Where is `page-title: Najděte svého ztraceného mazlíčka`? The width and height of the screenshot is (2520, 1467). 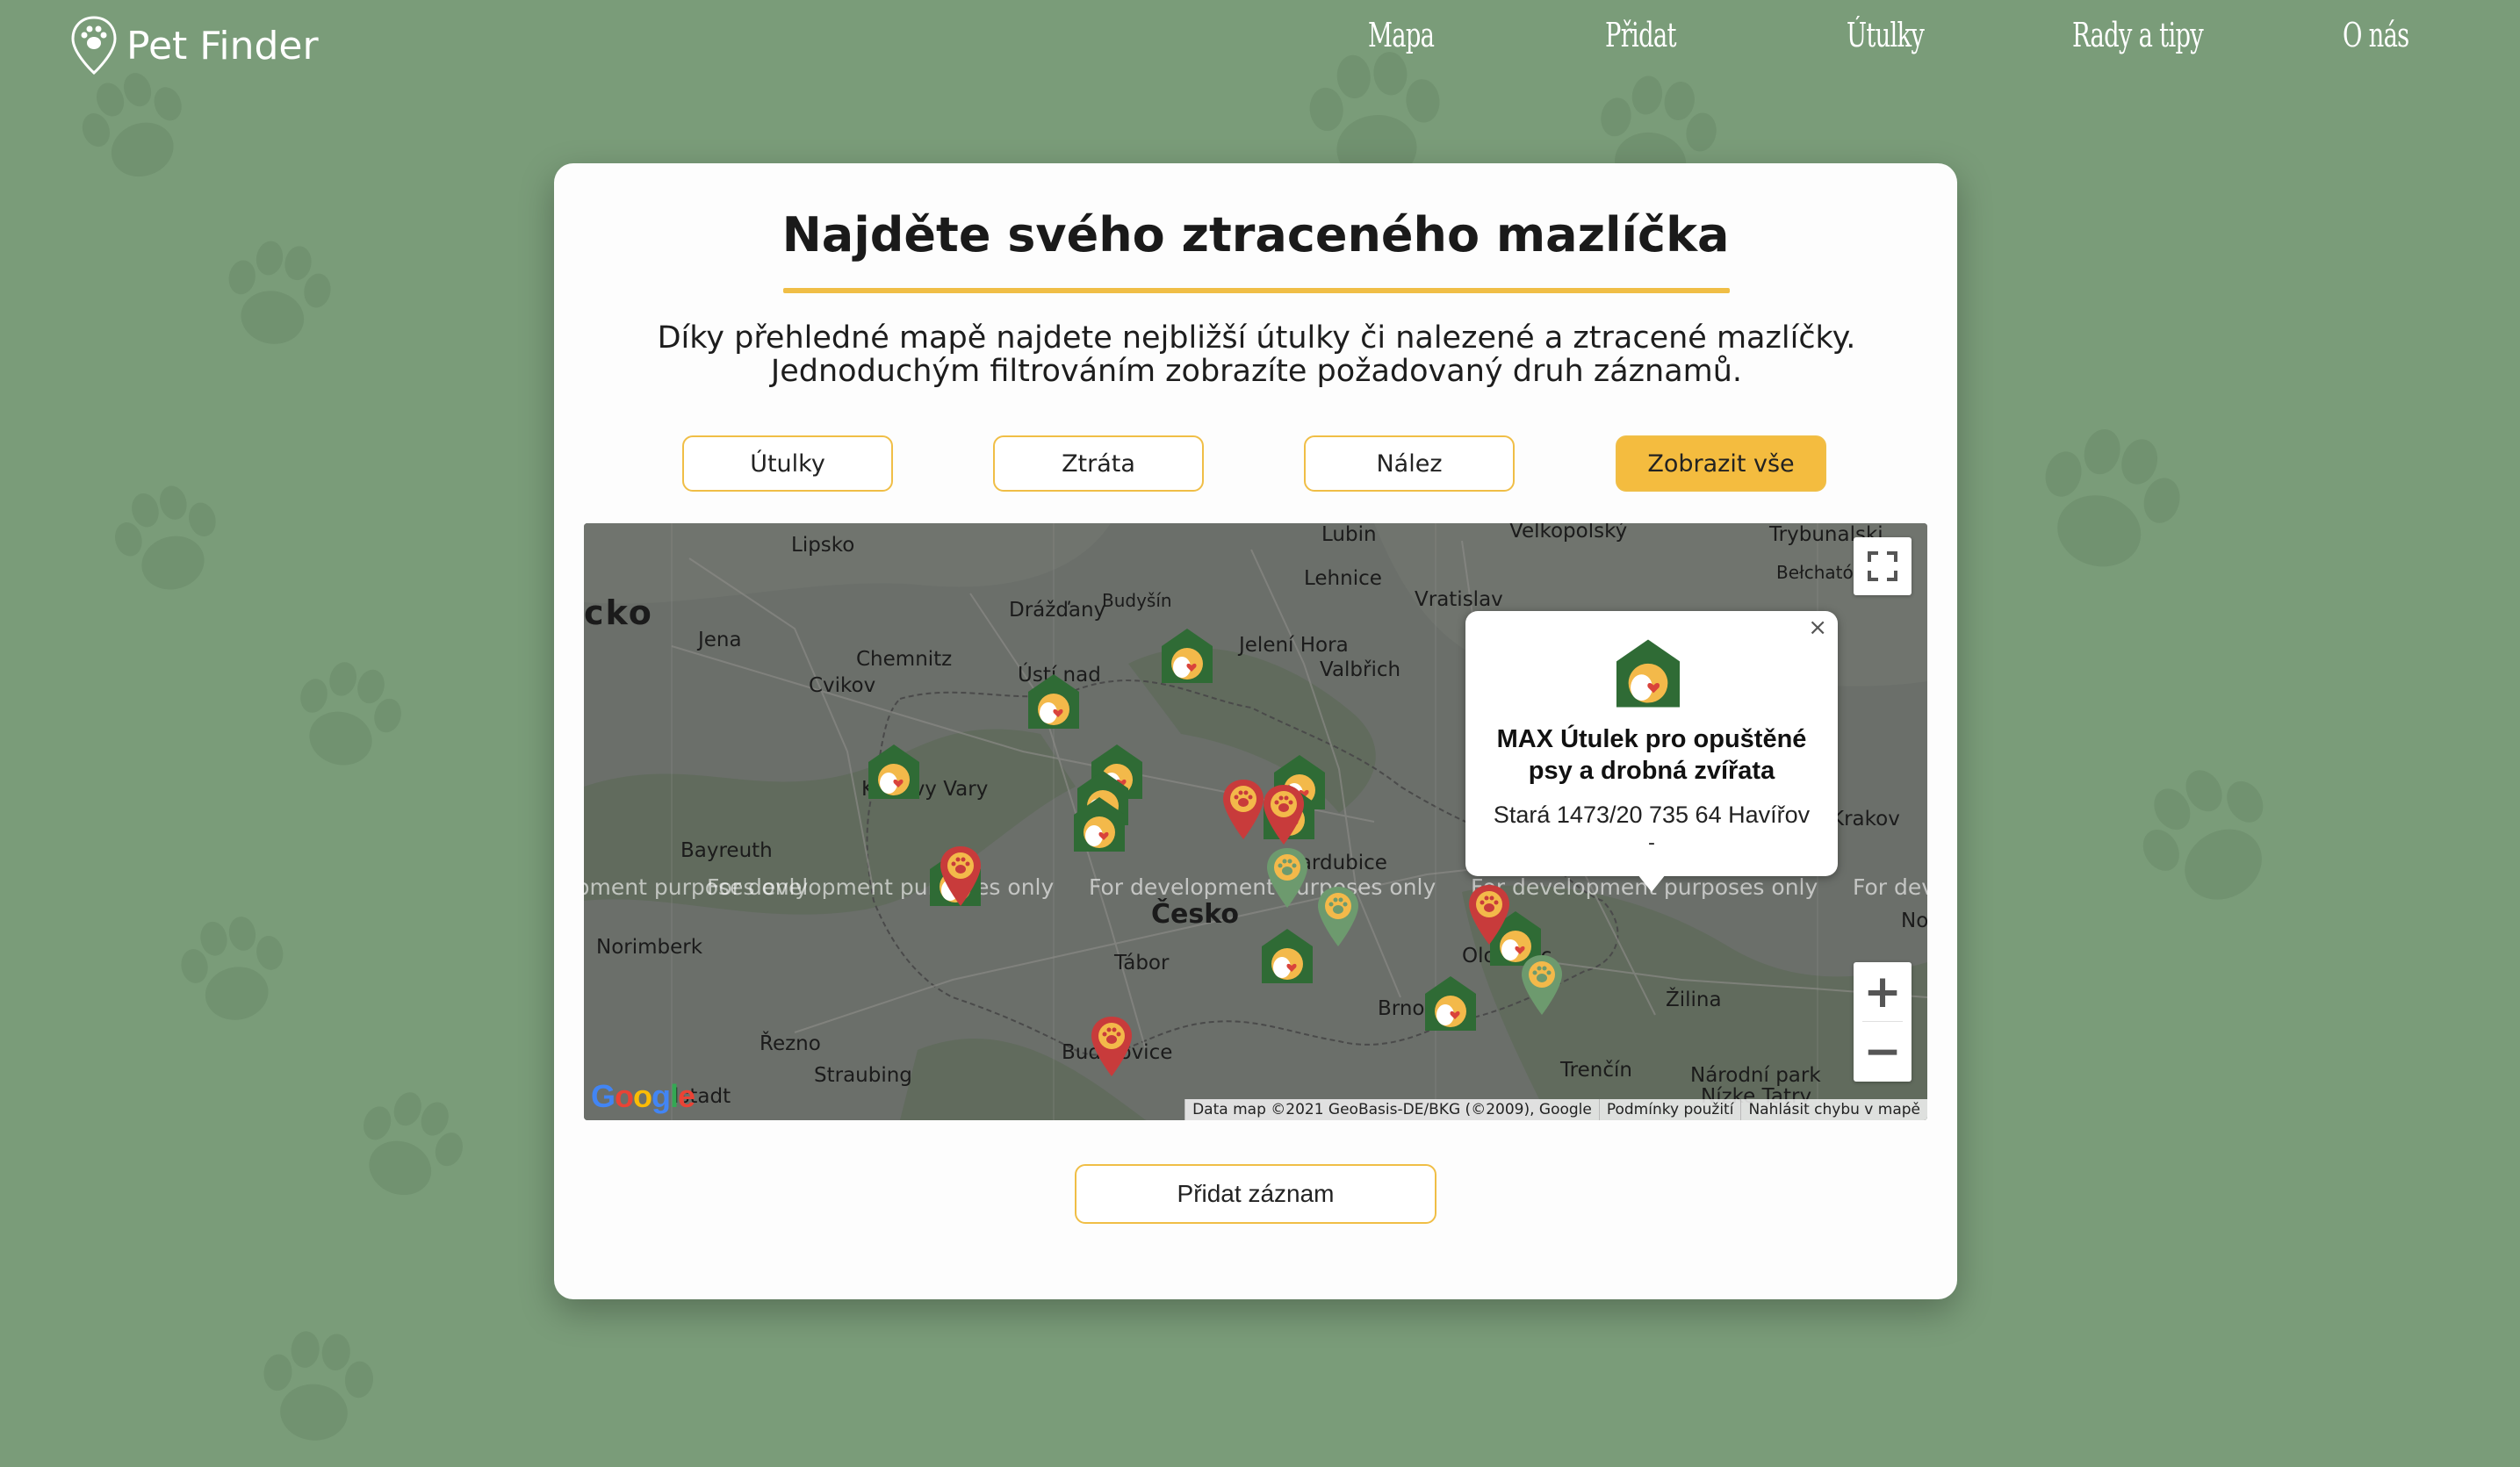
page-title: Najděte svého ztraceného mazlíčka is located at coordinates (1255, 234).